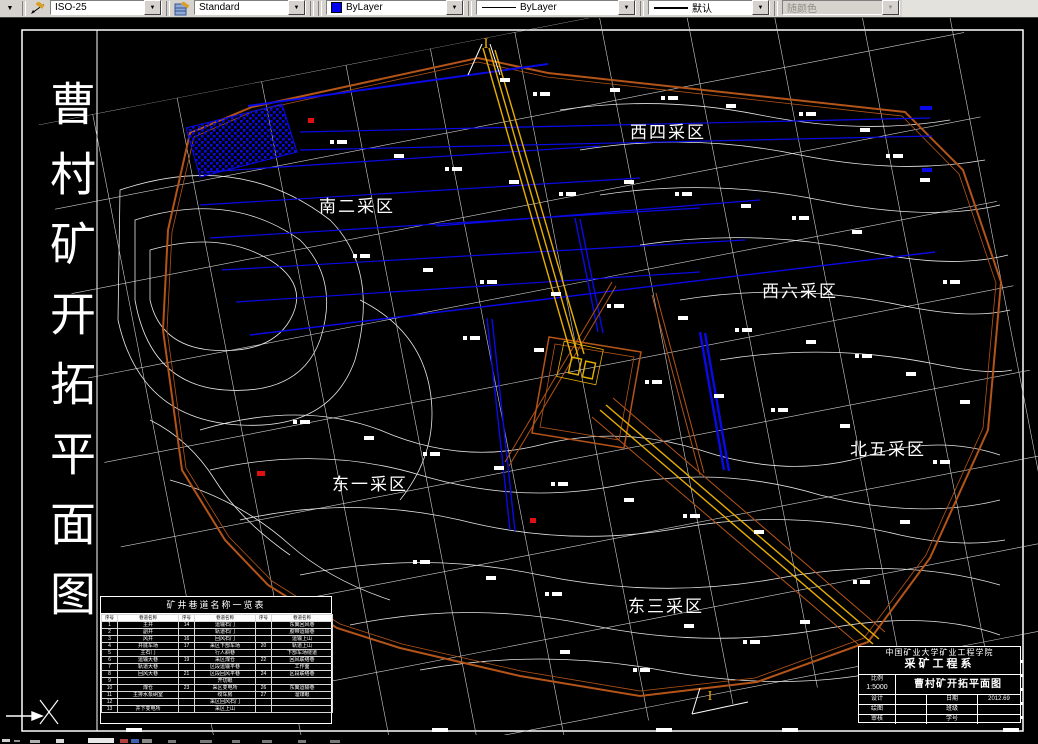 Image resolution: width=1038 pixels, height=744 pixels. What do you see at coordinates (38, 8) in the screenshot?
I see `dim-style-icon` at bounding box center [38, 8].